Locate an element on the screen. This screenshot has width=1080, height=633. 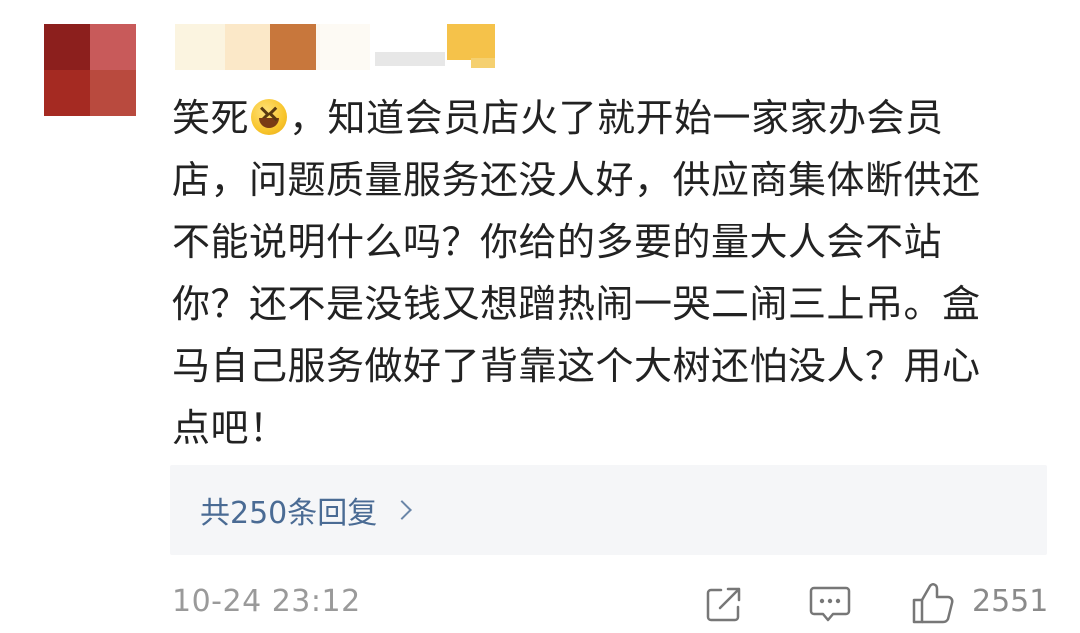
comment-line: 笑死 ，知道会员店火了就开始一家家办会员 is located at coordinates (612, 118).